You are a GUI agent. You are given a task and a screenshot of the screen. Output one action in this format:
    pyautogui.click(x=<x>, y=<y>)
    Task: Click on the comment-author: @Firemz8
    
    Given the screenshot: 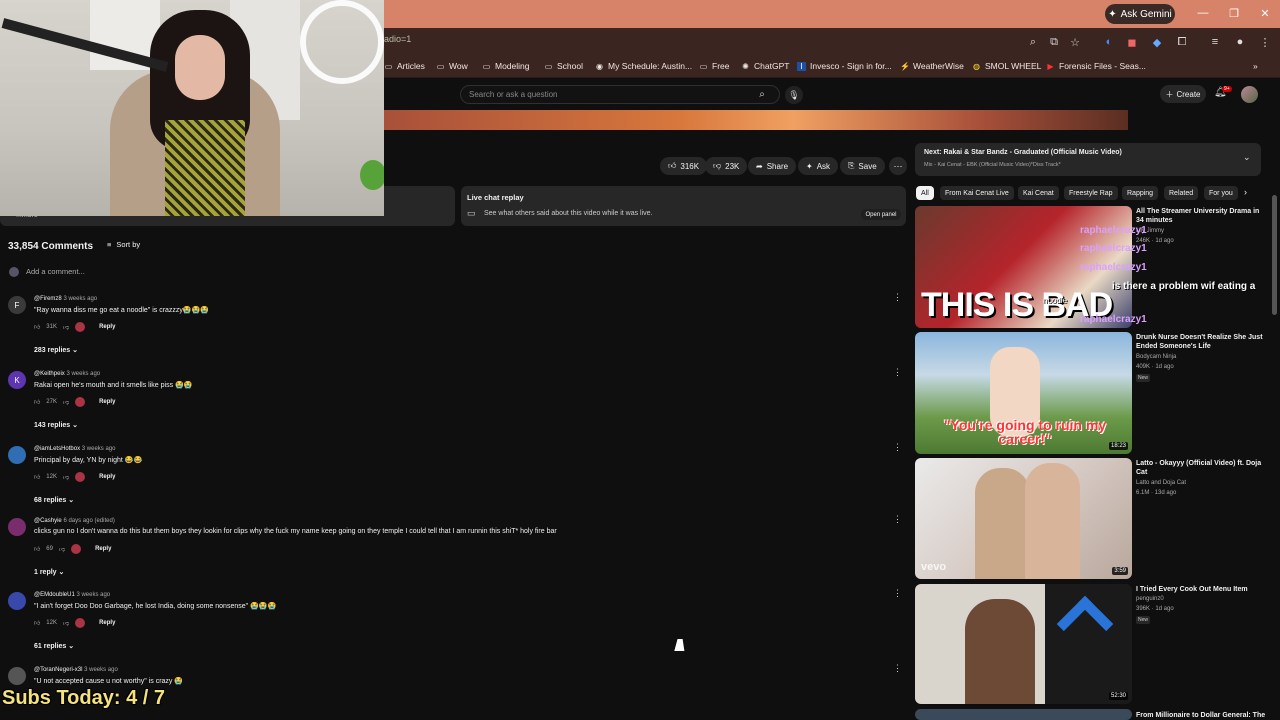 What is the action you would take?
    pyautogui.click(x=48, y=299)
    